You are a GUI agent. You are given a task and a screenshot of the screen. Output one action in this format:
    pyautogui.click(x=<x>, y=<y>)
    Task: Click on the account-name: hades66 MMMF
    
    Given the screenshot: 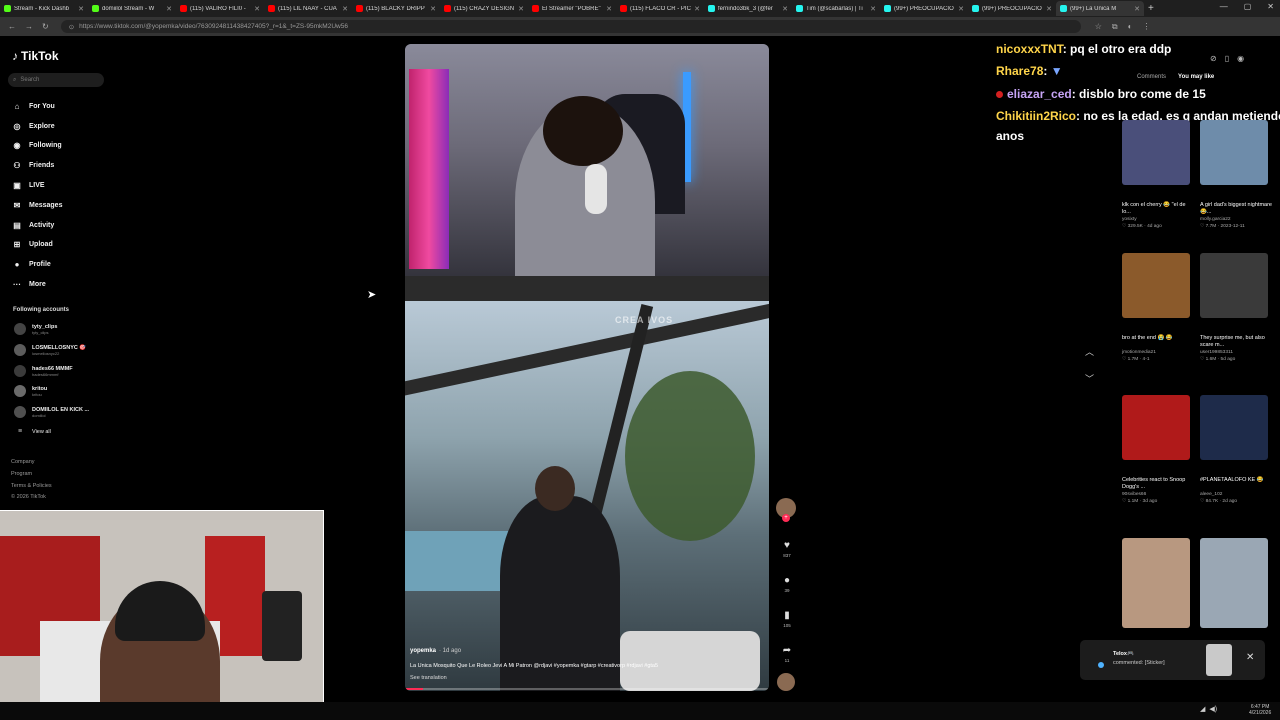 What is the action you would take?
    pyautogui.click(x=52, y=368)
    